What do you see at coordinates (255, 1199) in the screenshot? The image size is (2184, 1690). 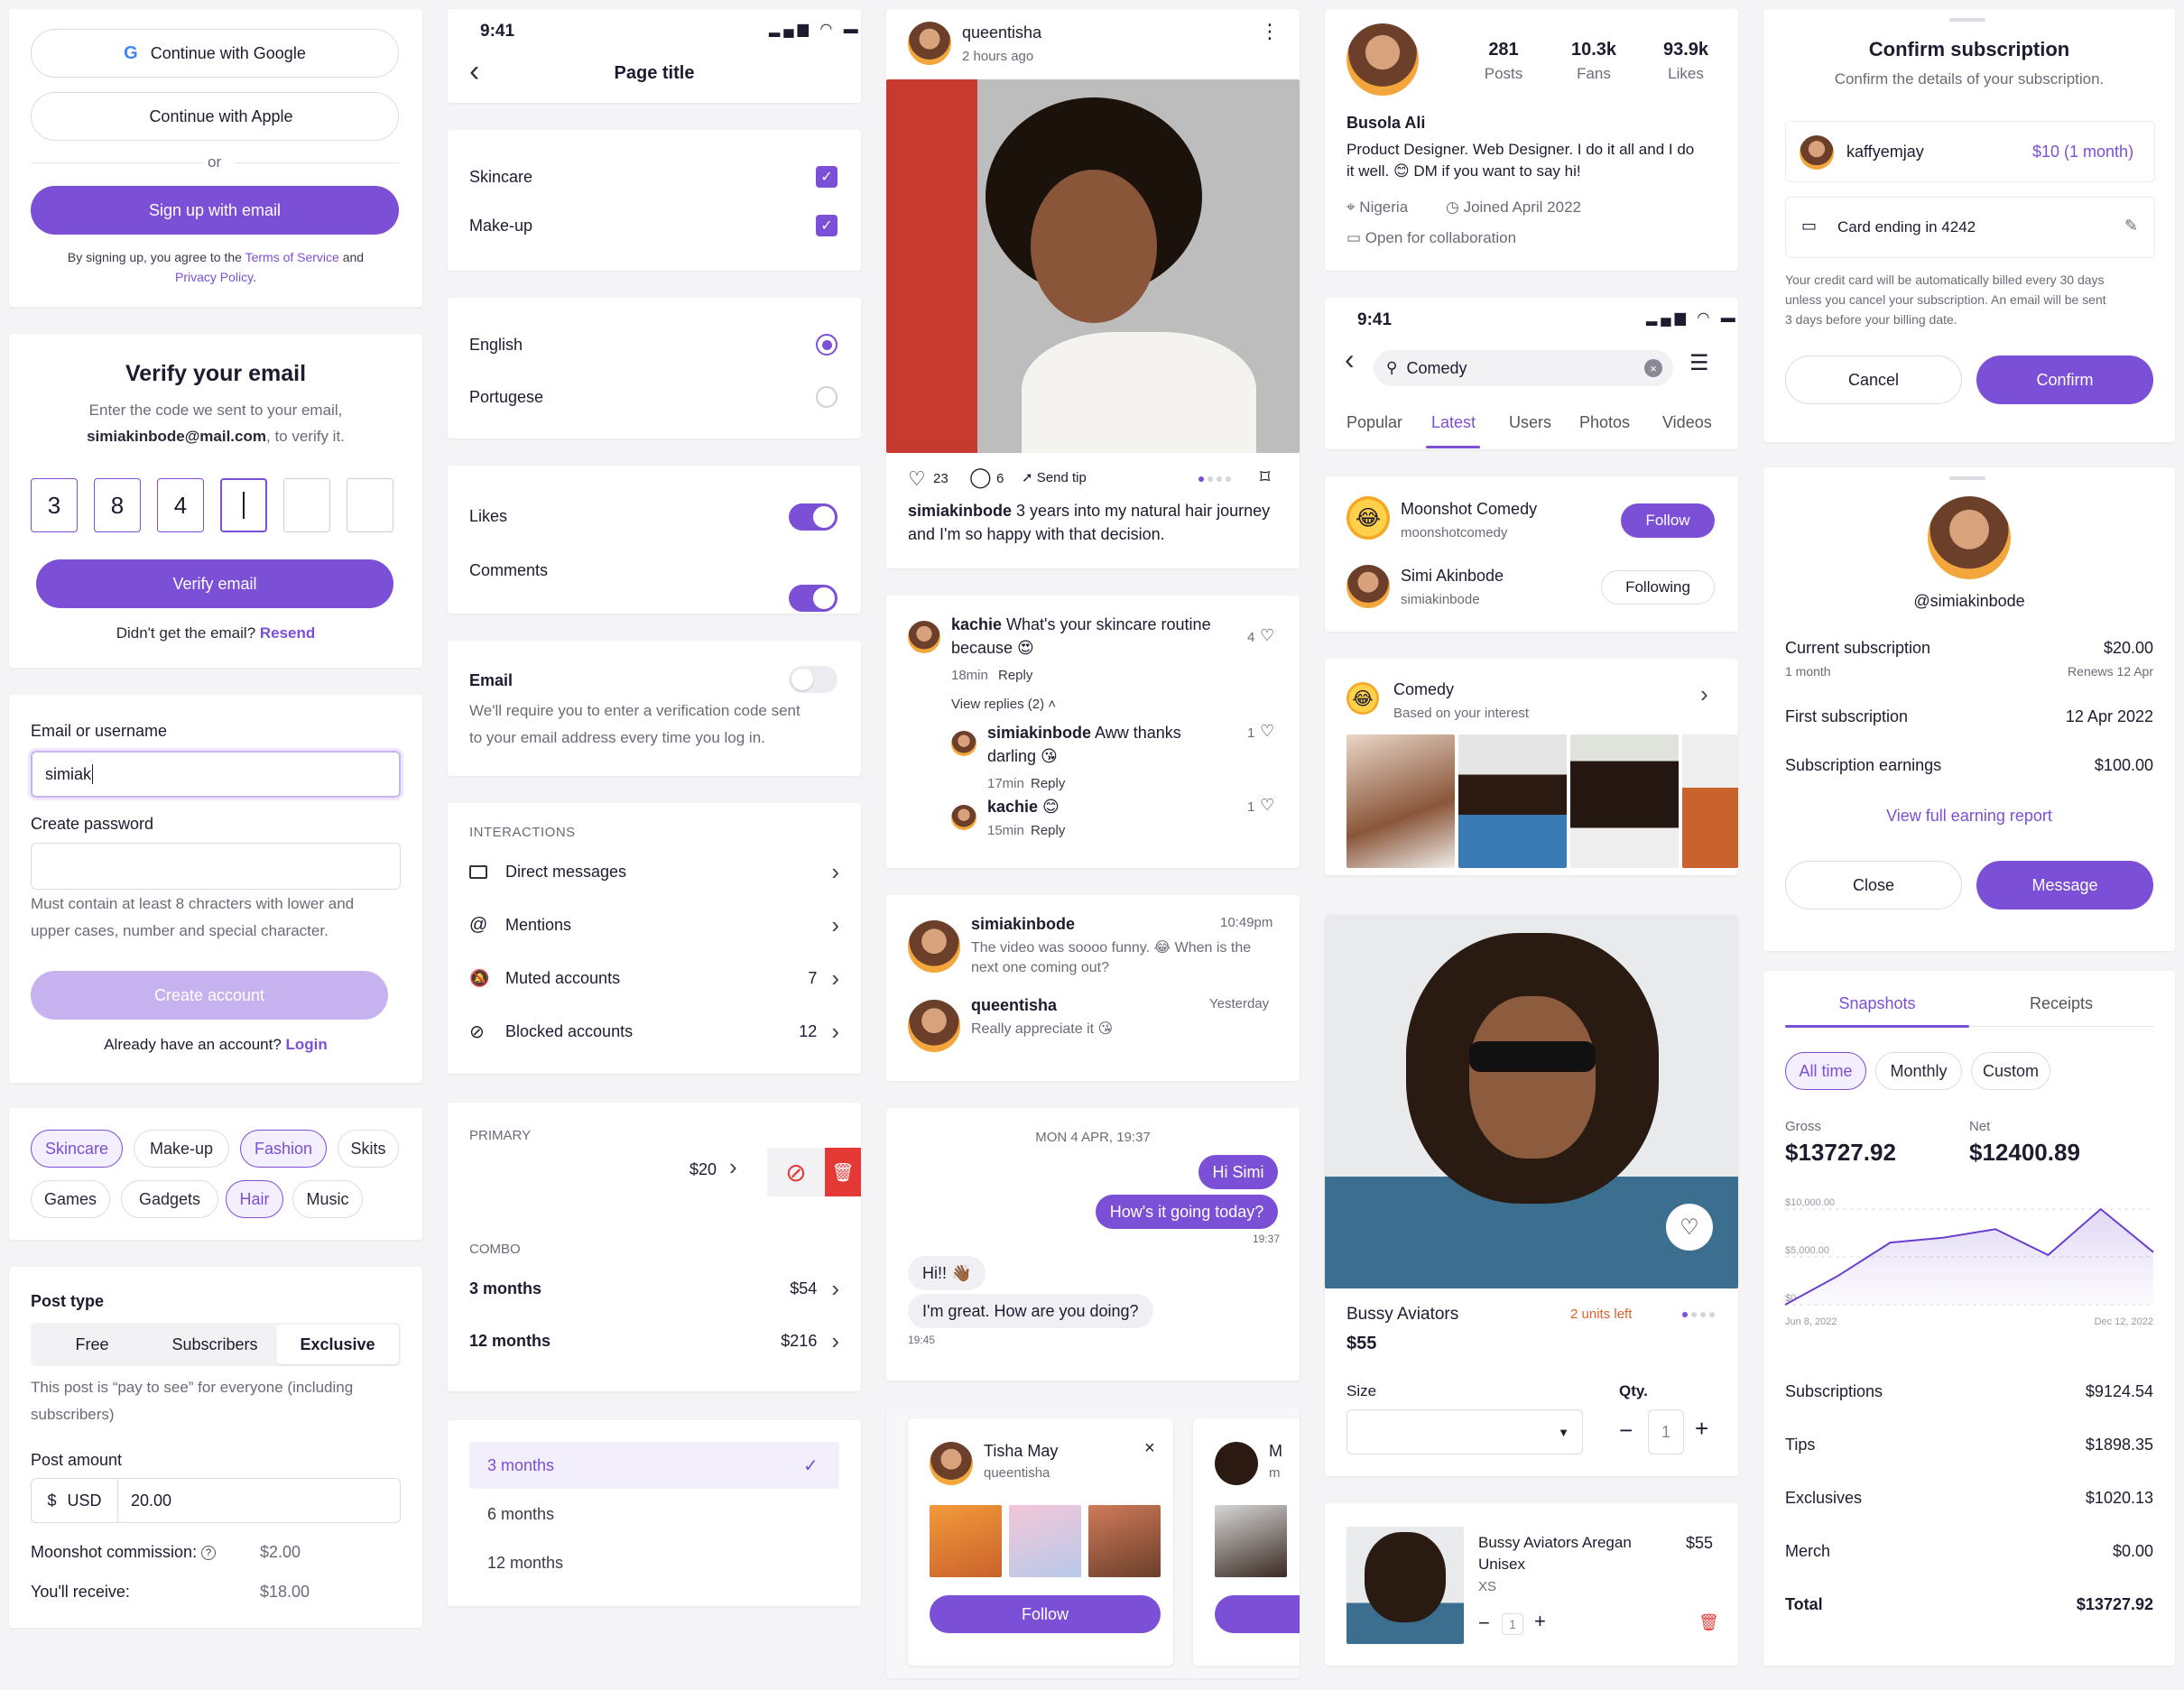 I see `chip-hair: Hair` at bounding box center [255, 1199].